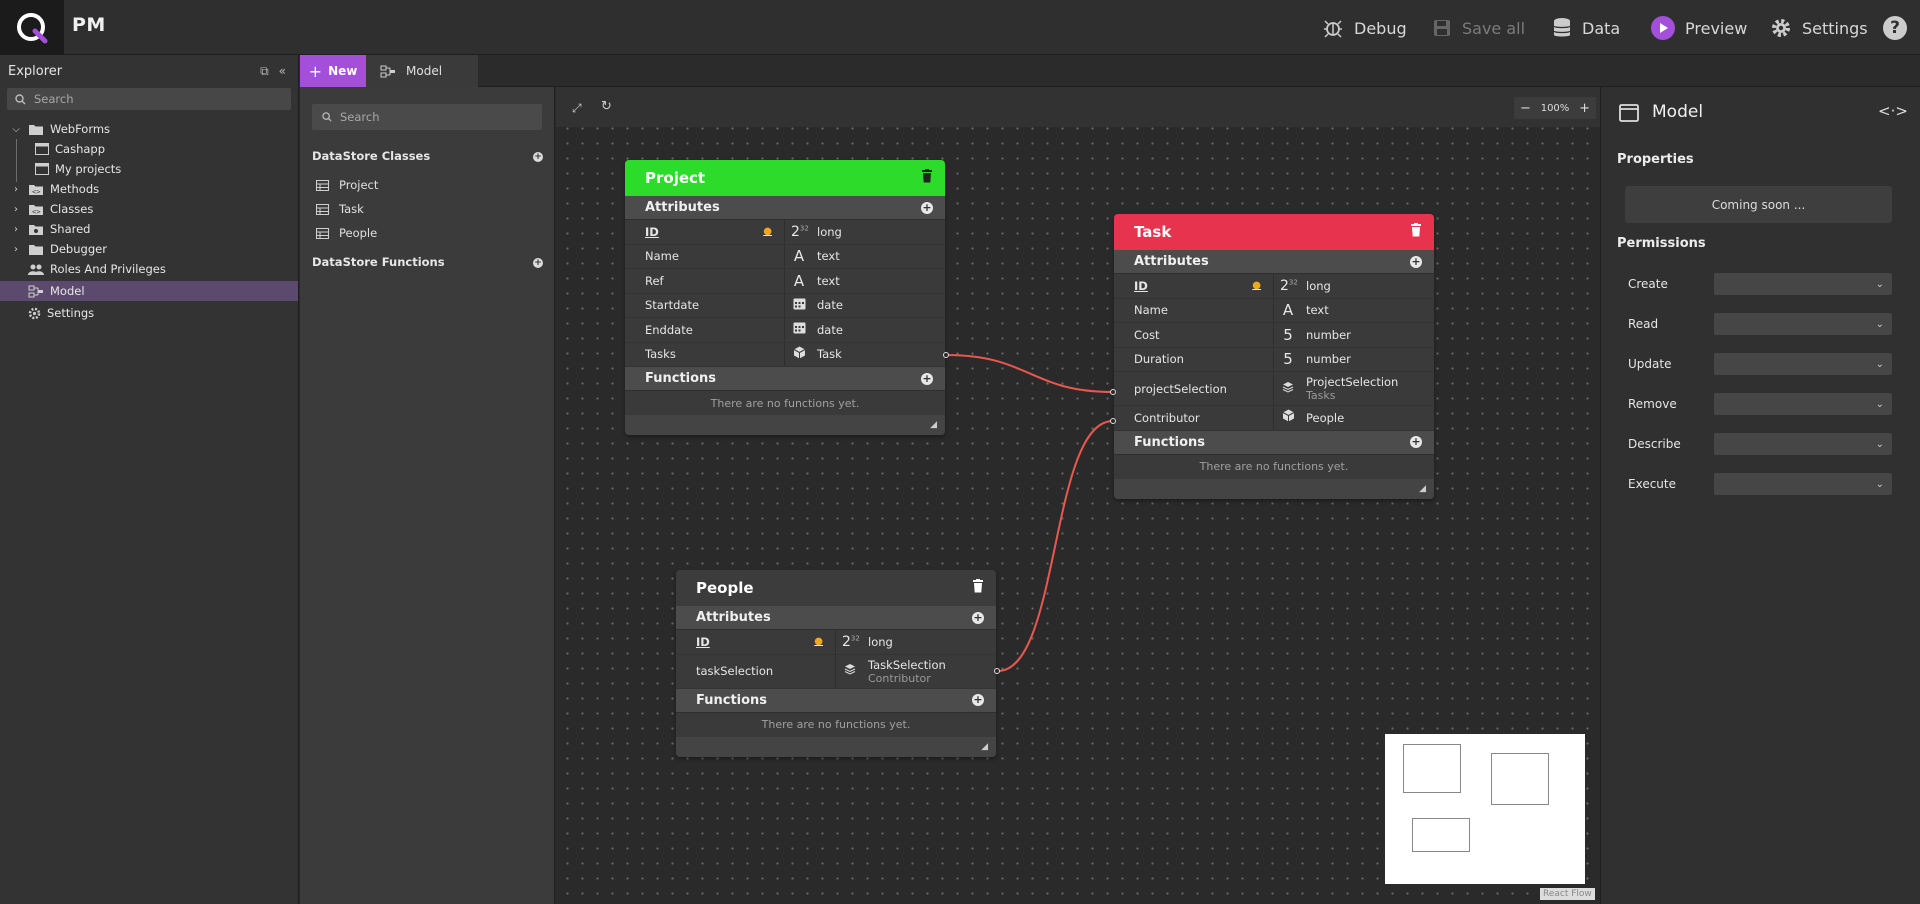 The width and height of the screenshot is (1920, 904). I want to click on permission-label: Describe, so click(1654, 444).